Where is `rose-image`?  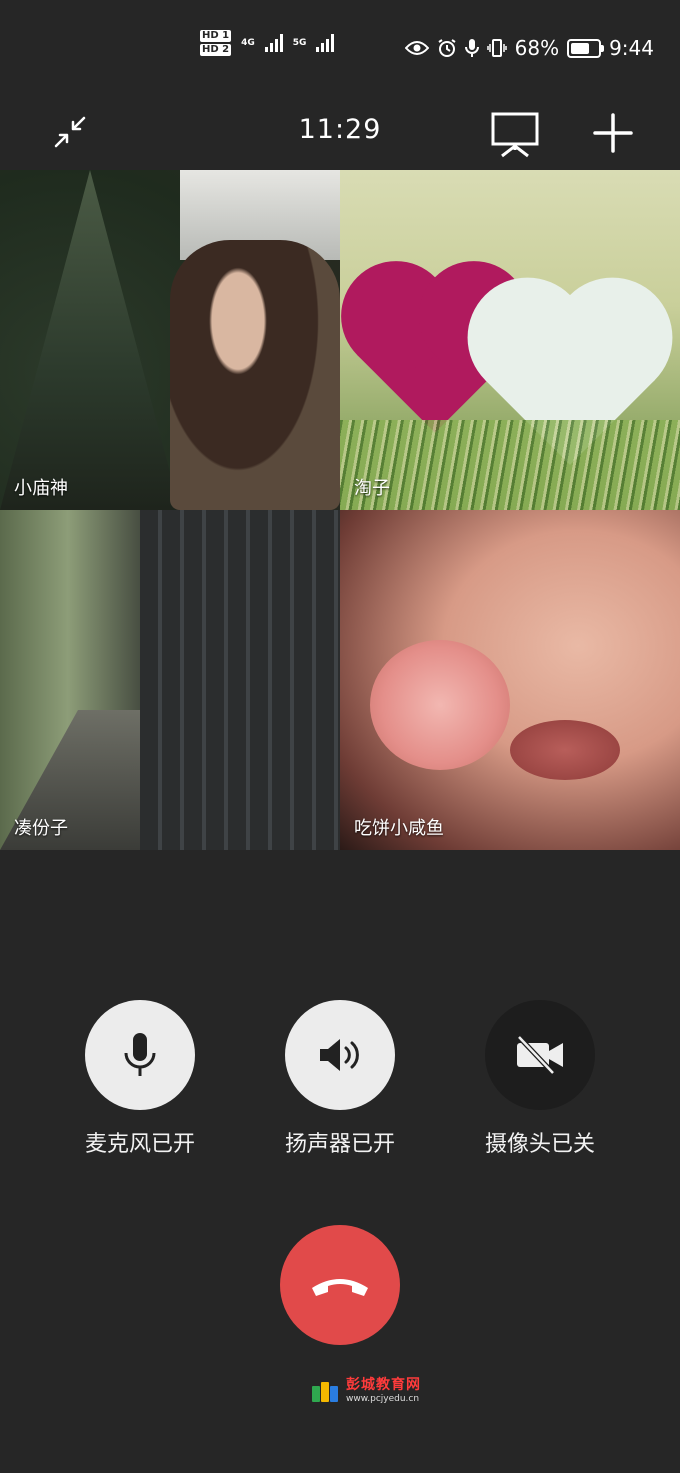 rose-image is located at coordinates (440, 705).